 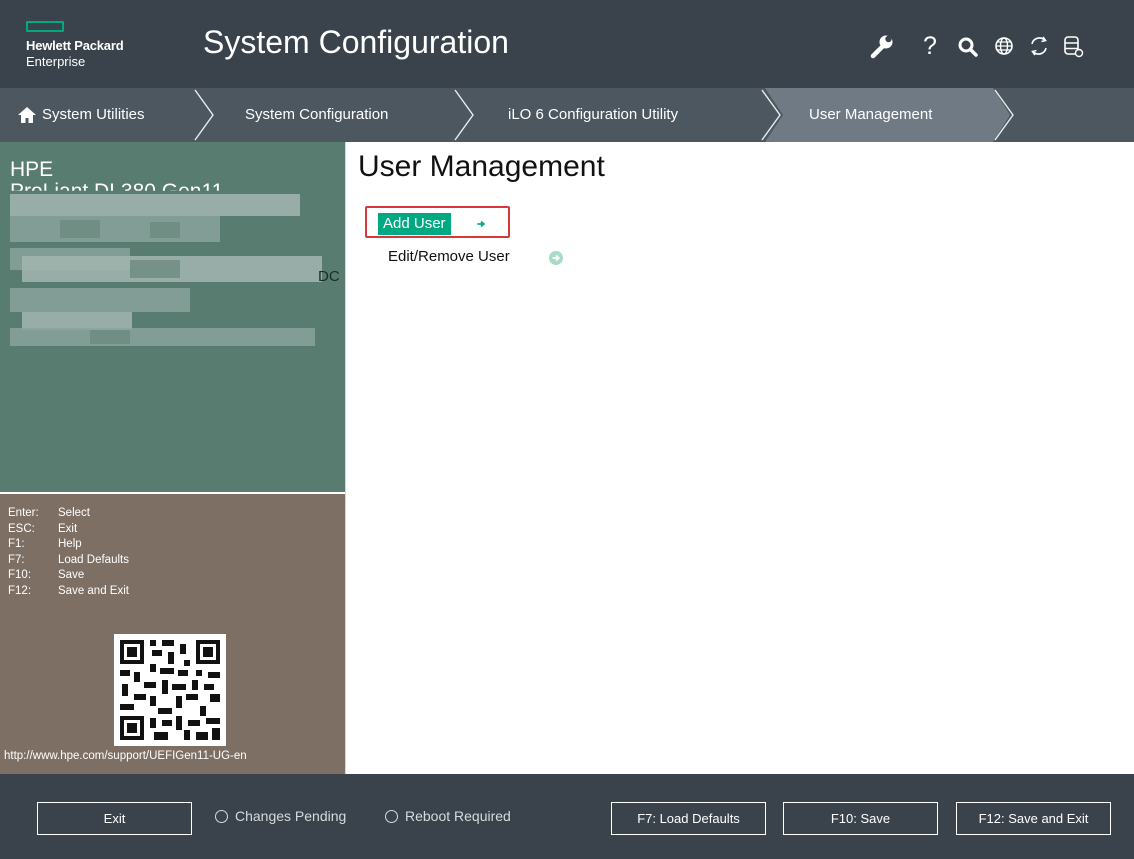 What do you see at coordinates (21, 528) in the screenshot?
I see `key-label: ESC:` at bounding box center [21, 528].